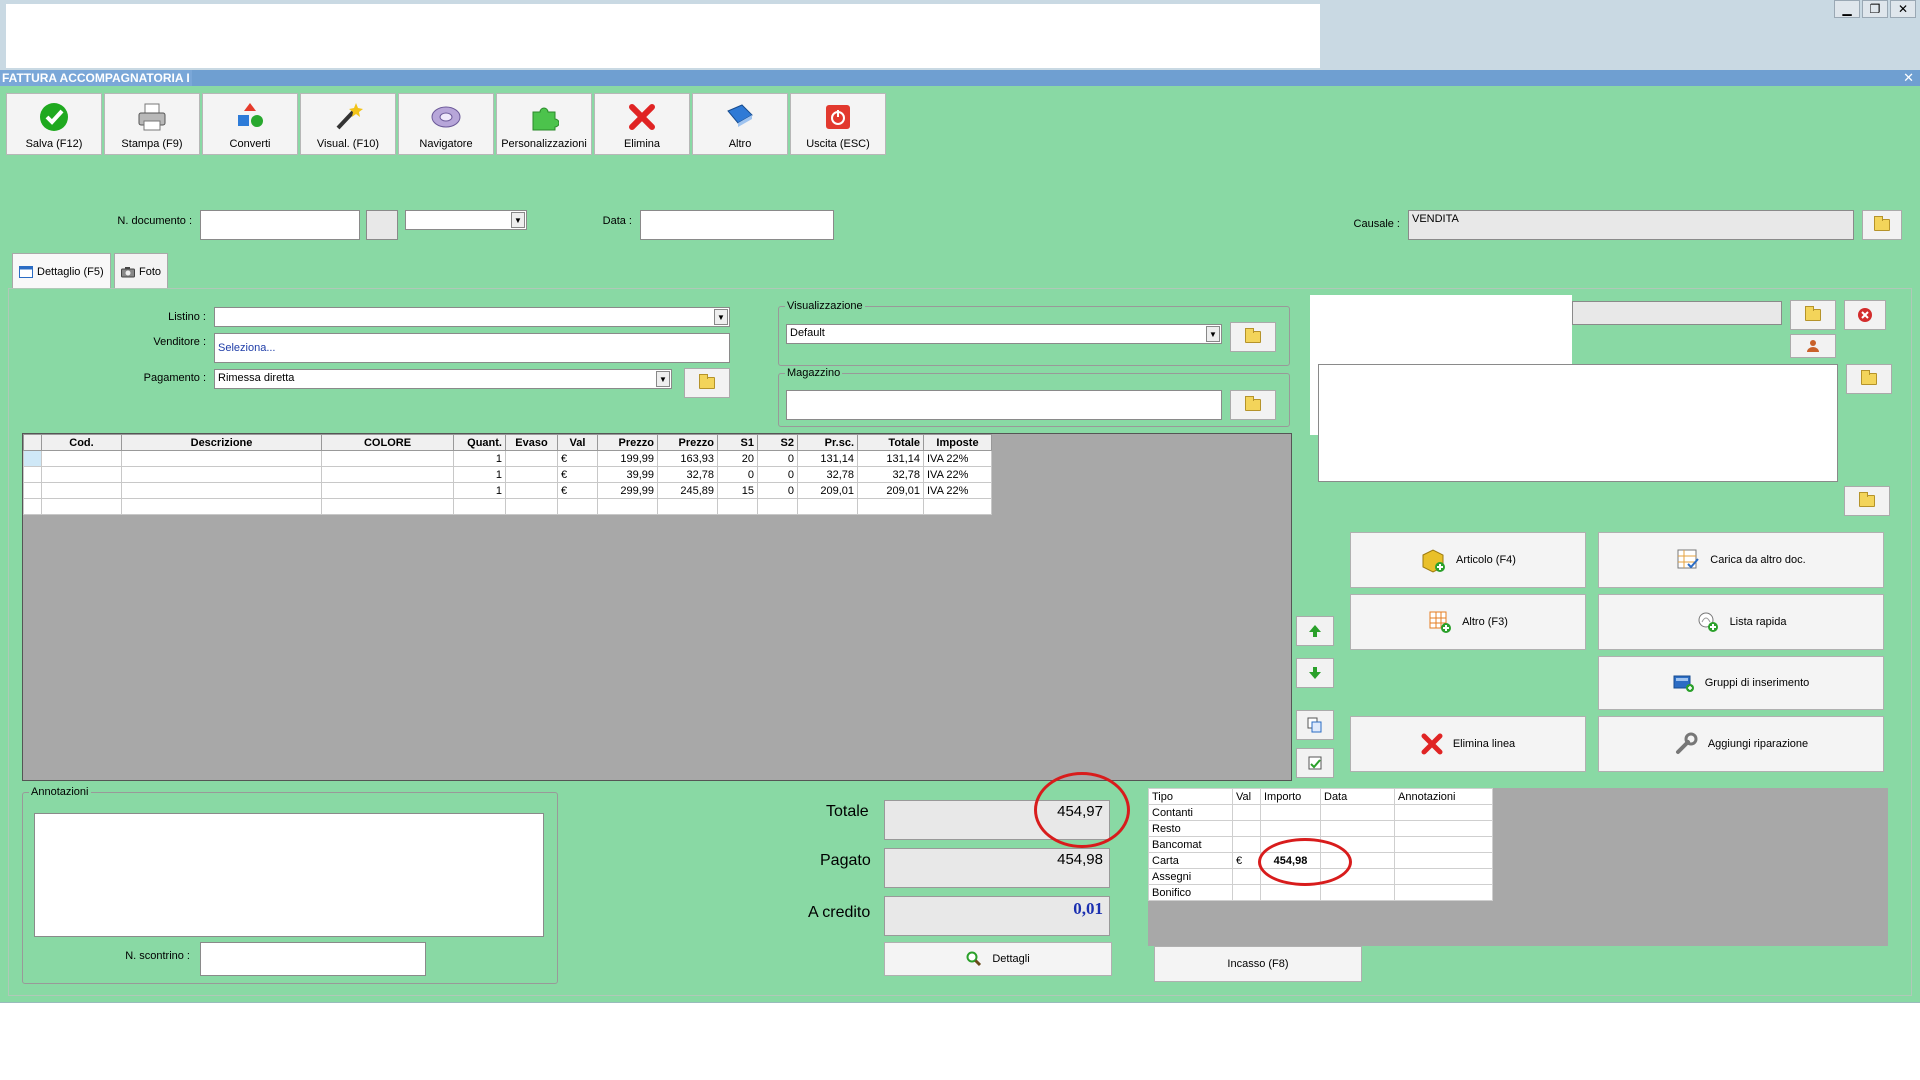  Describe the element at coordinates (446, 124) in the screenshot. I see `navigatore-button: Navigatore` at that location.